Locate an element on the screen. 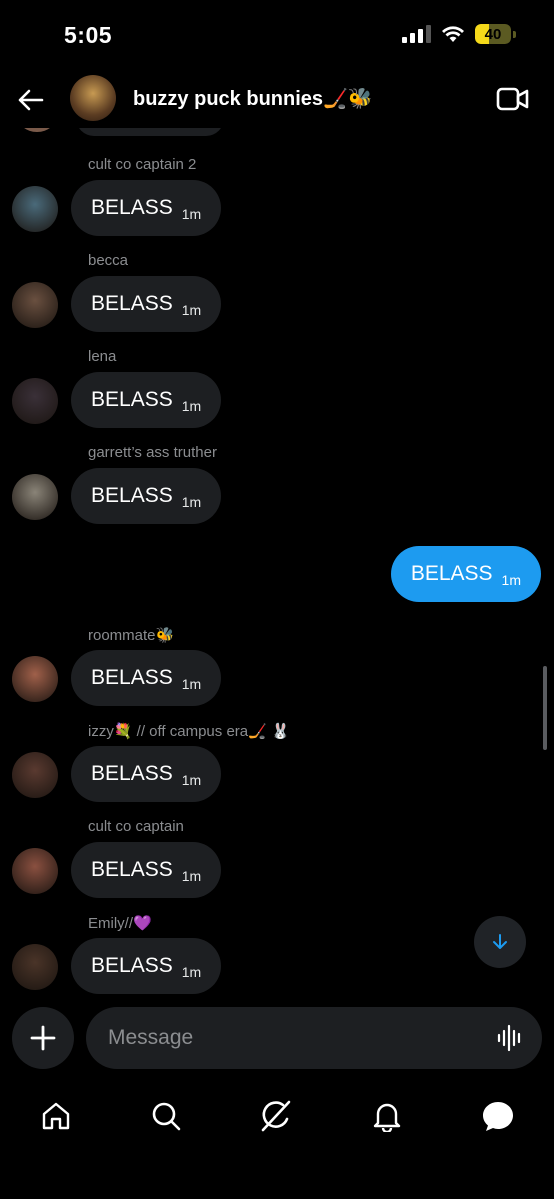  plus-icon is located at coordinates (43, 1038).